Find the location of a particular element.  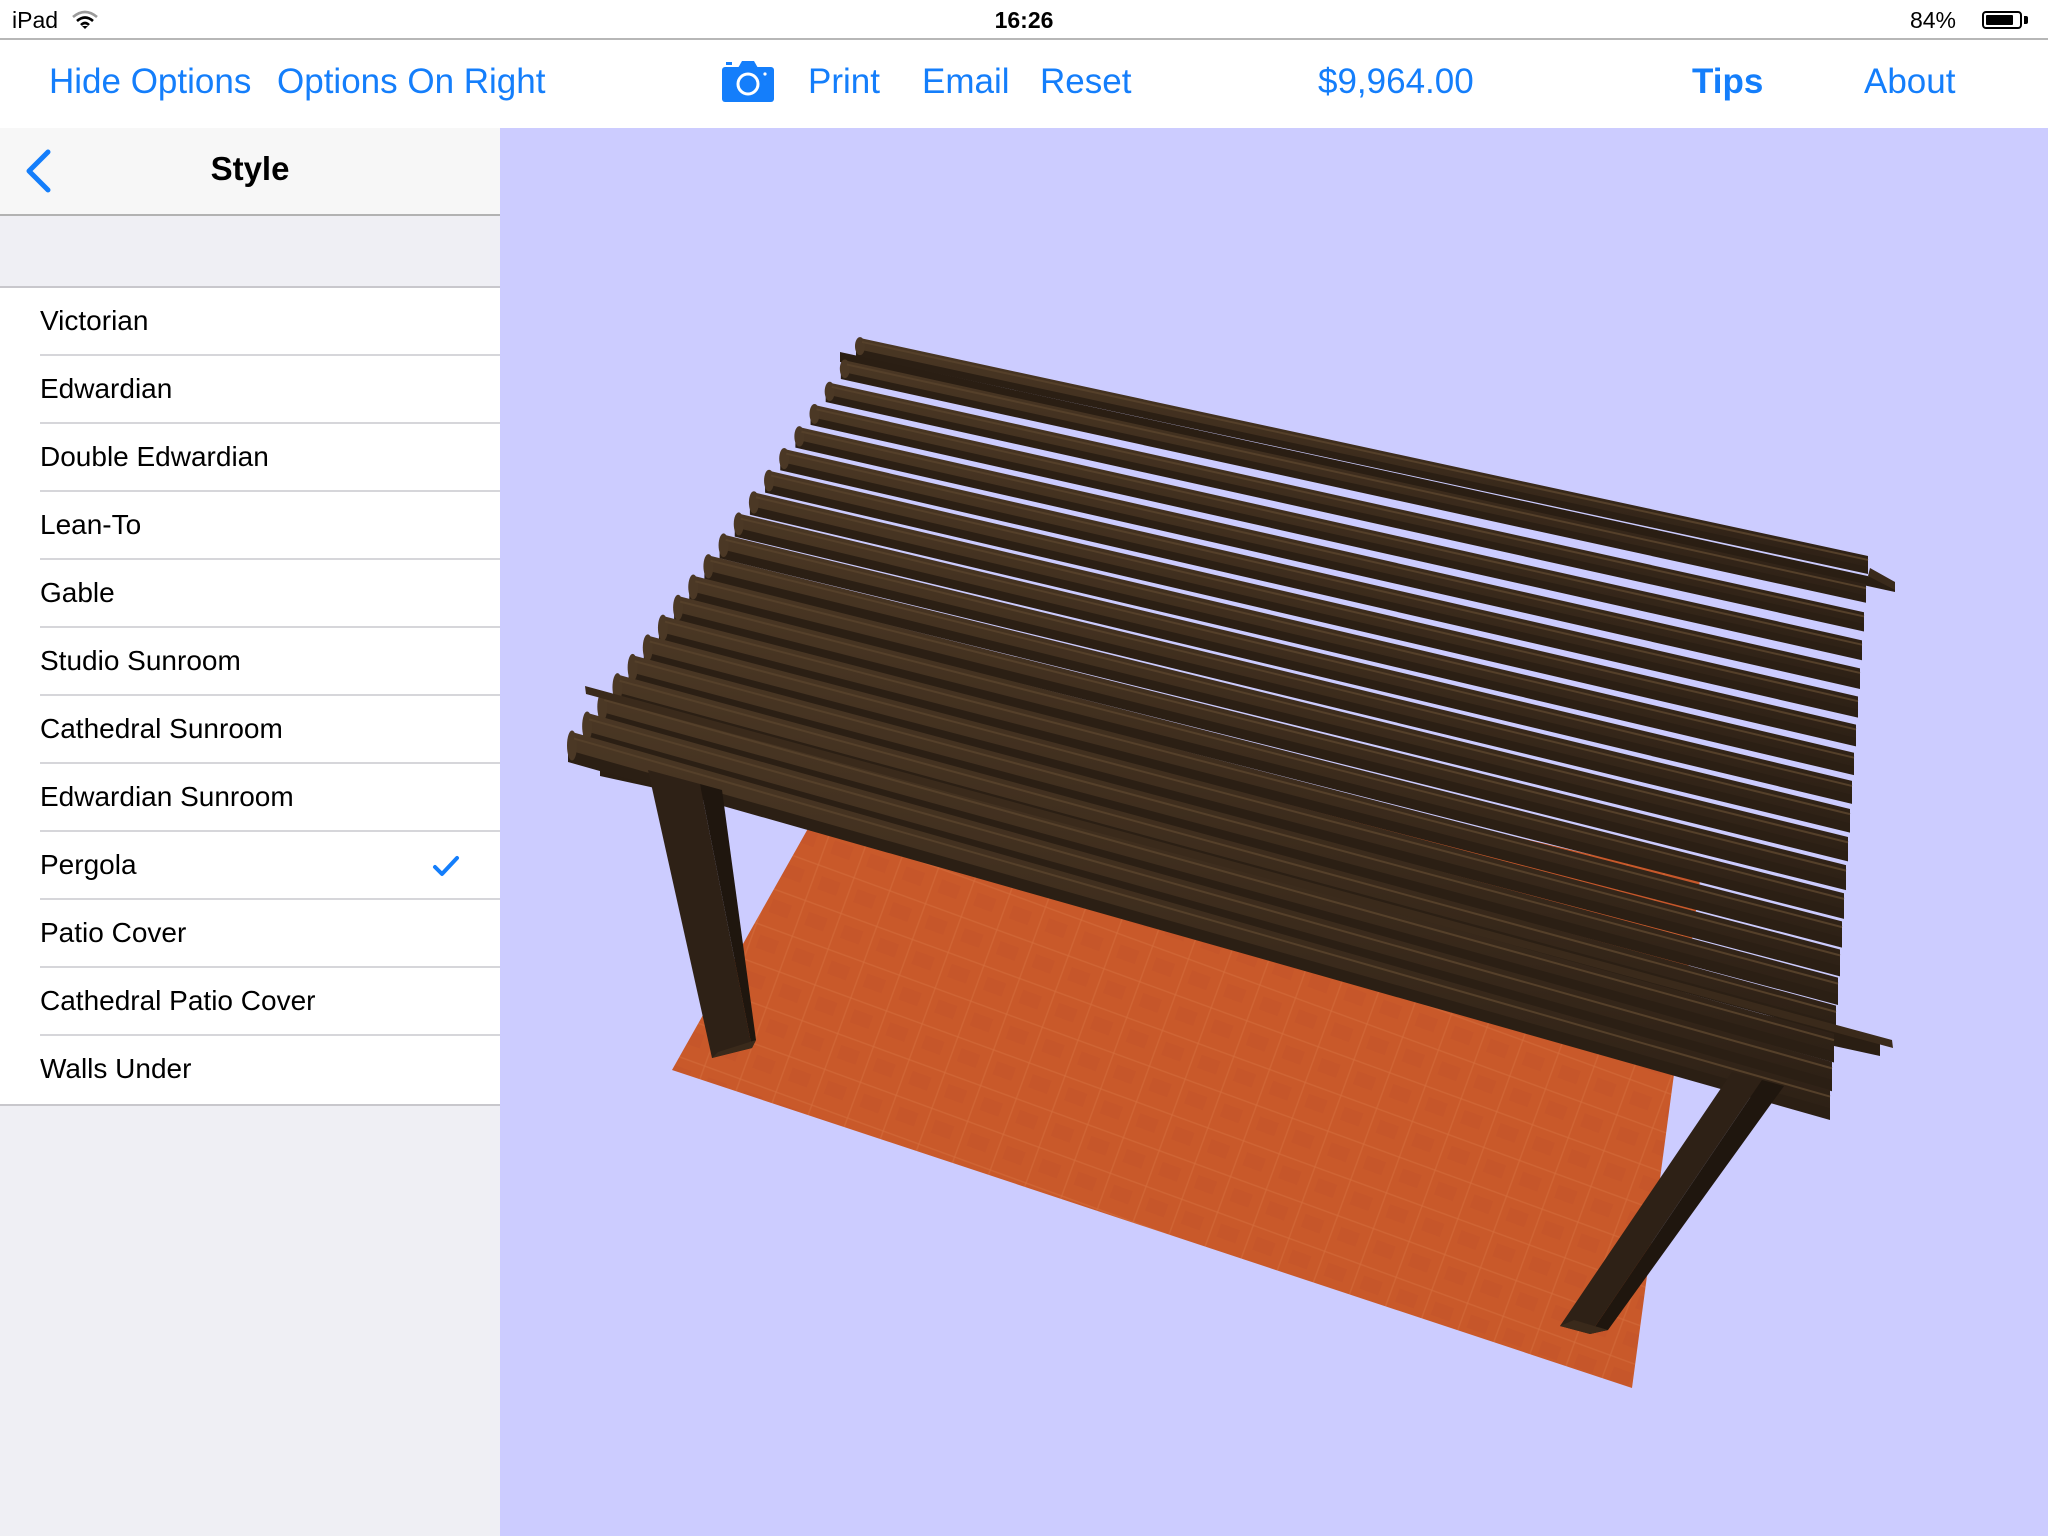

camera-icon is located at coordinates (748, 81).